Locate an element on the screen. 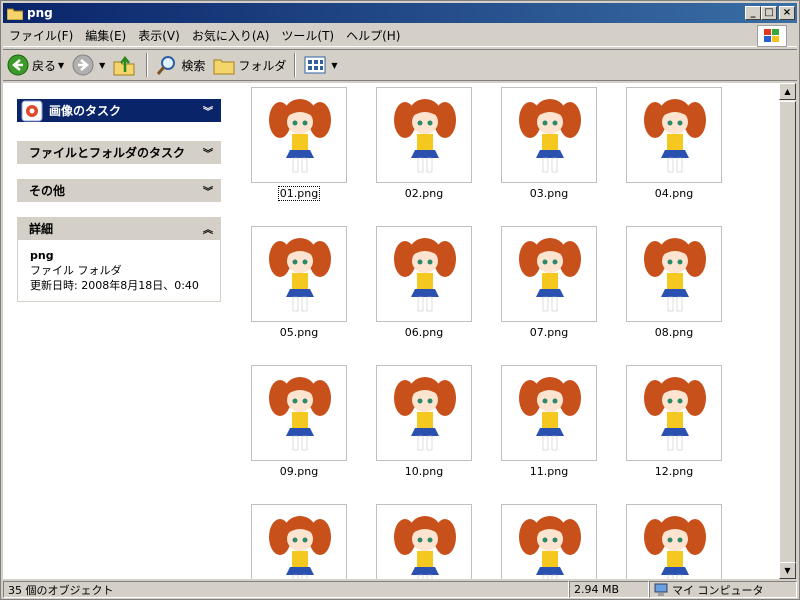 The image size is (800, 600). forward-arrow-icon is located at coordinates (83, 65).